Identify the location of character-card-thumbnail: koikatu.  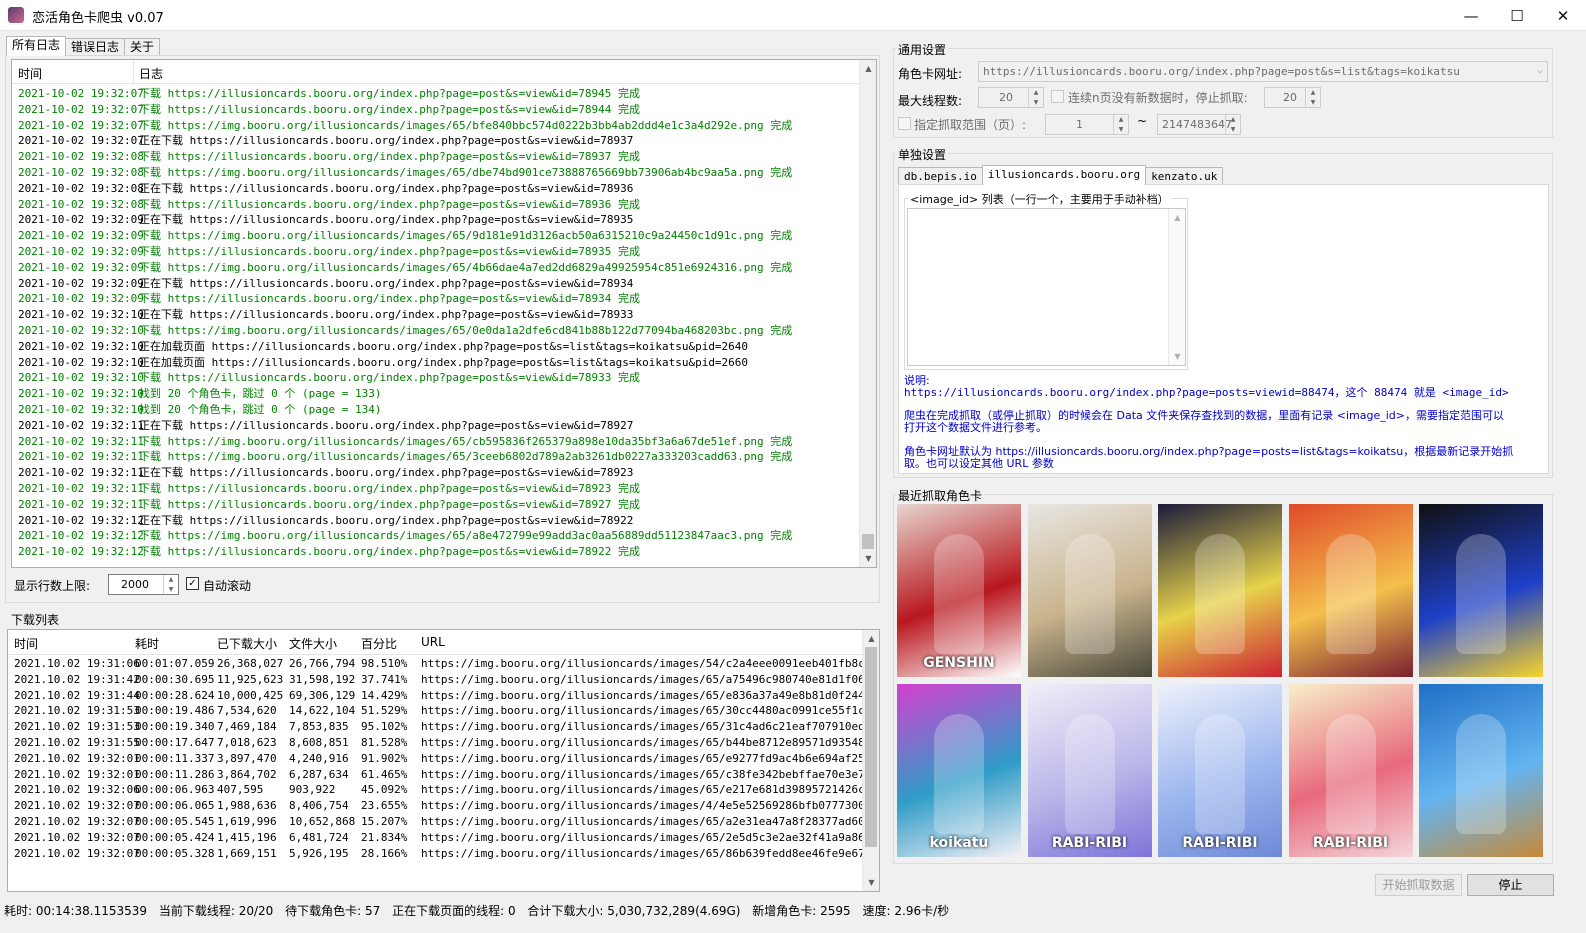
(959, 770).